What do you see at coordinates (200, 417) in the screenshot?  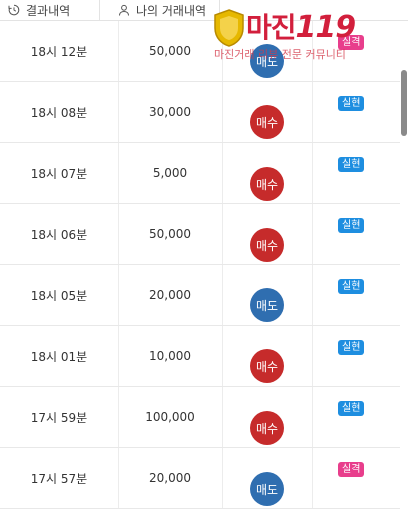 I see `table-row: 17시 59분 100,000 매수 실현` at bounding box center [200, 417].